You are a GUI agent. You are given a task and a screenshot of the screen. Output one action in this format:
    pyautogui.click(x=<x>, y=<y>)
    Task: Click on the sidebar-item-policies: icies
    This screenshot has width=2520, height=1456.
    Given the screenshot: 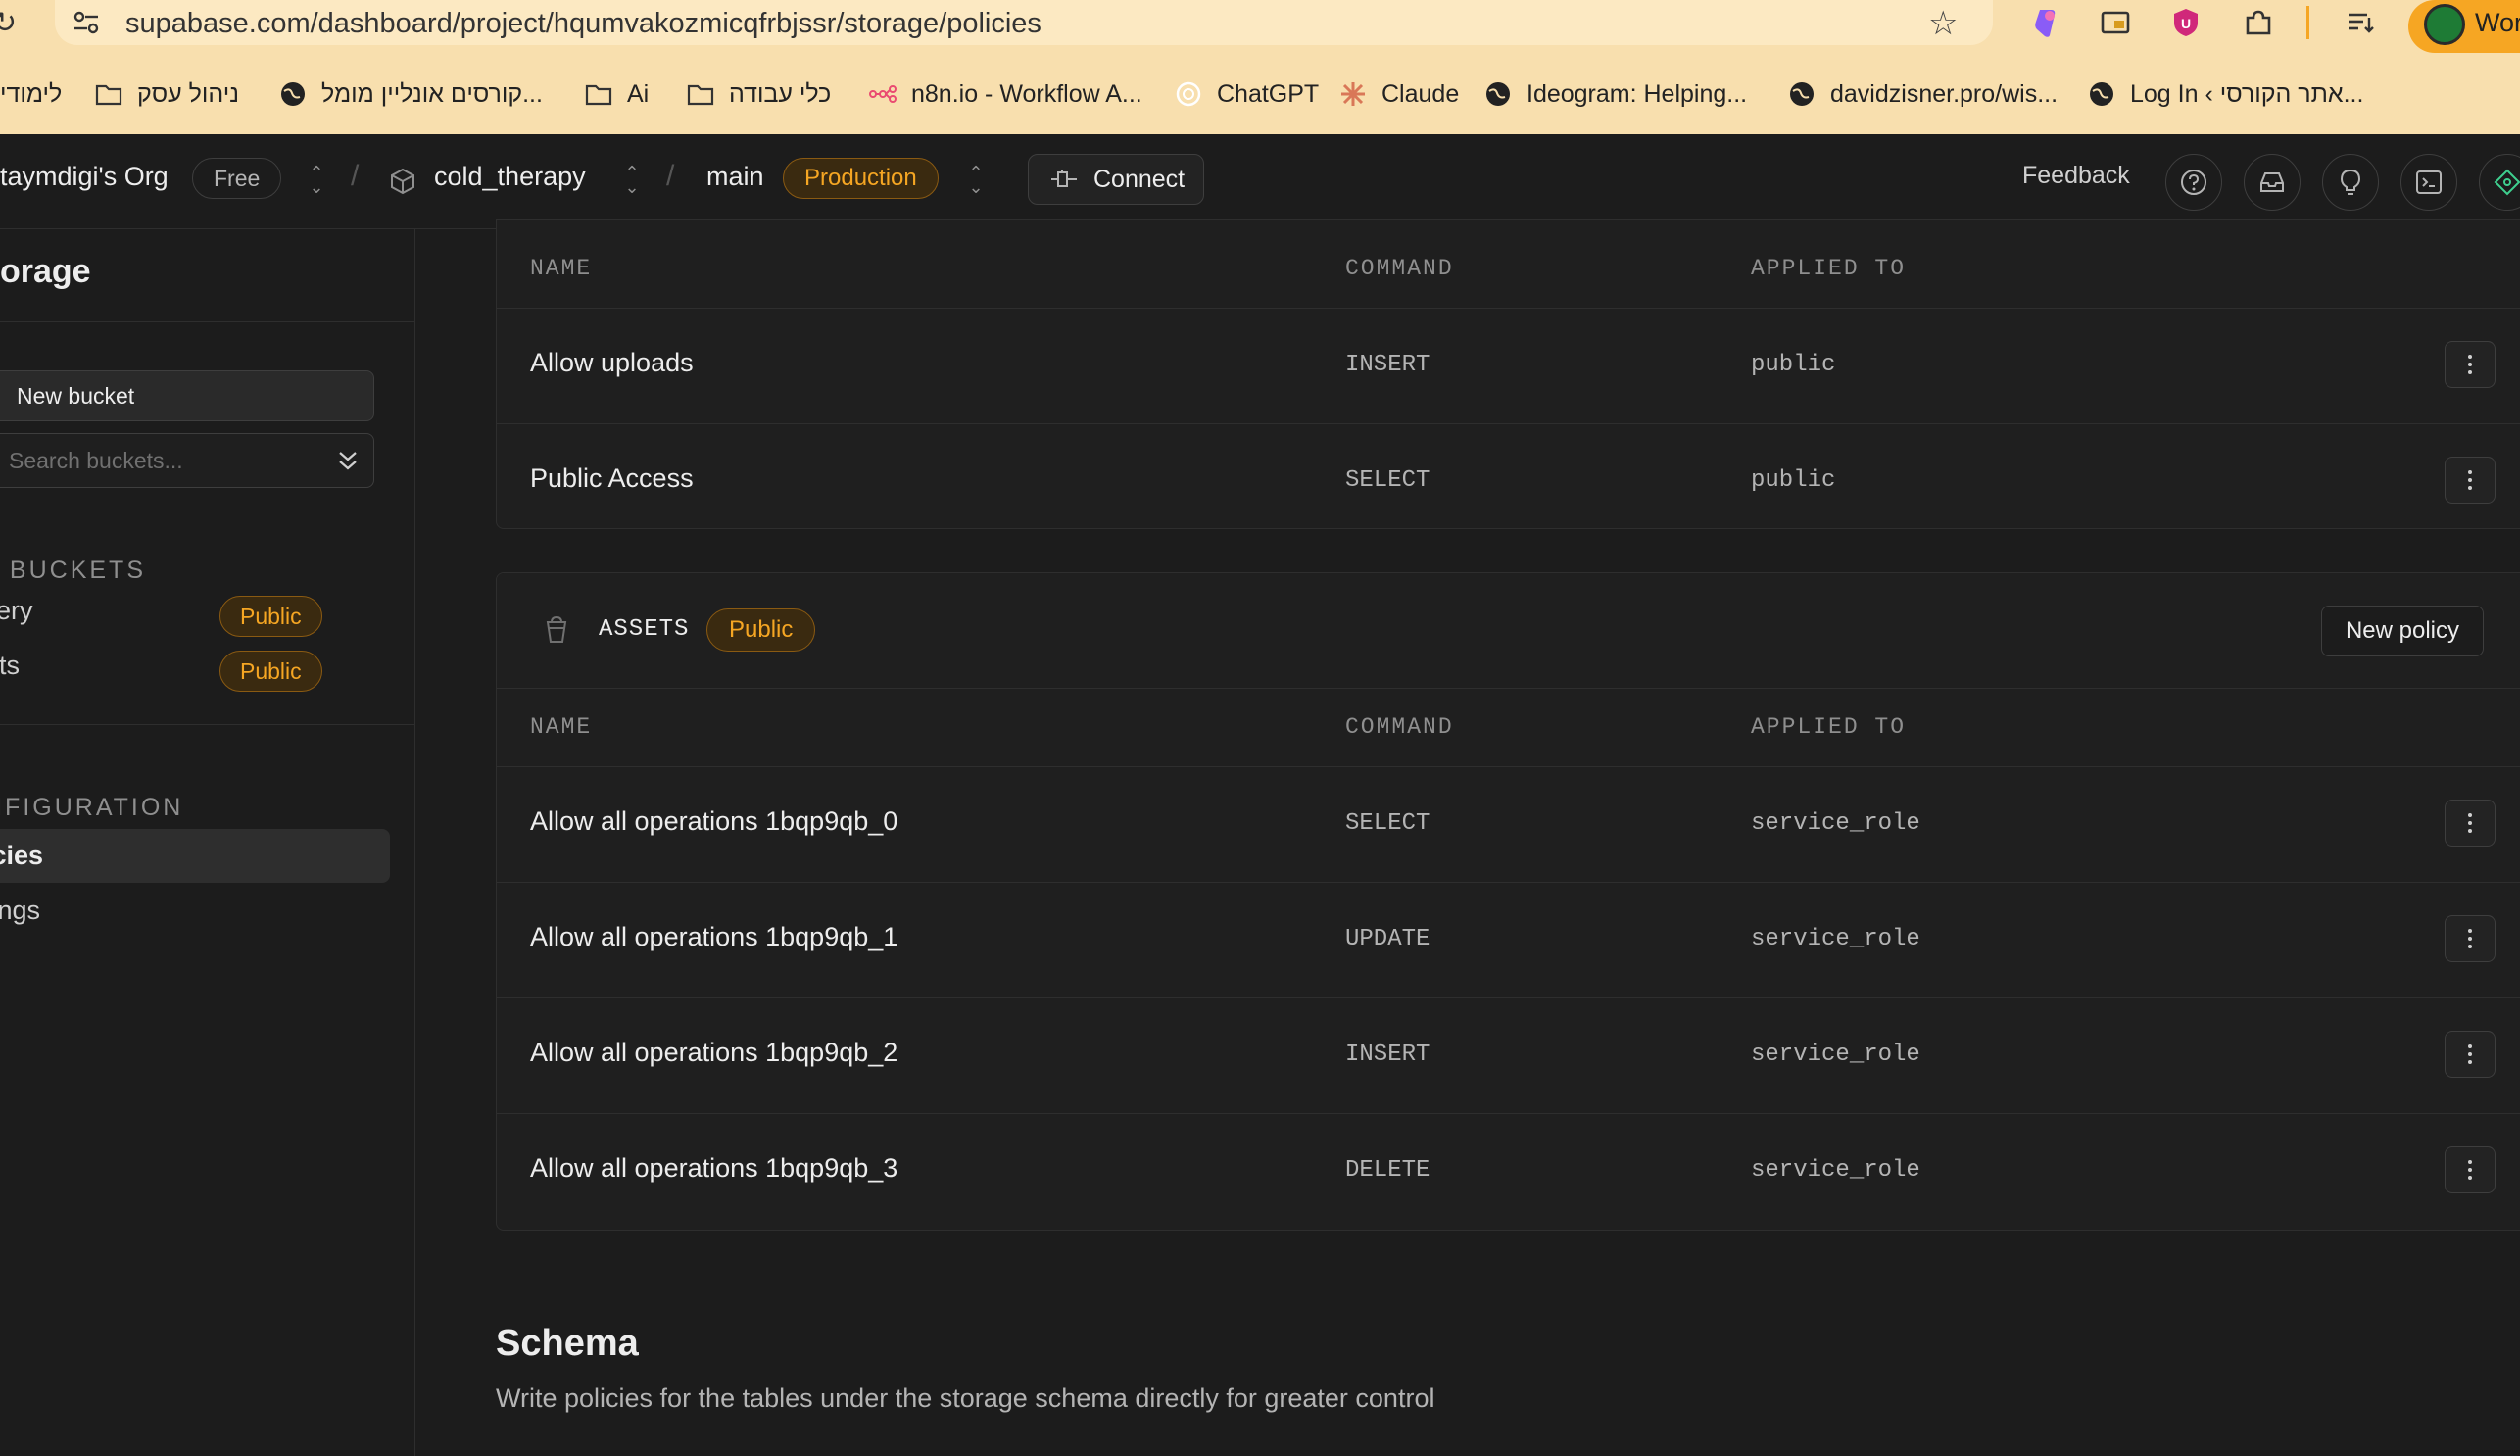 What is the action you would take?
    pyautogui.click(x=21, y=856)
    